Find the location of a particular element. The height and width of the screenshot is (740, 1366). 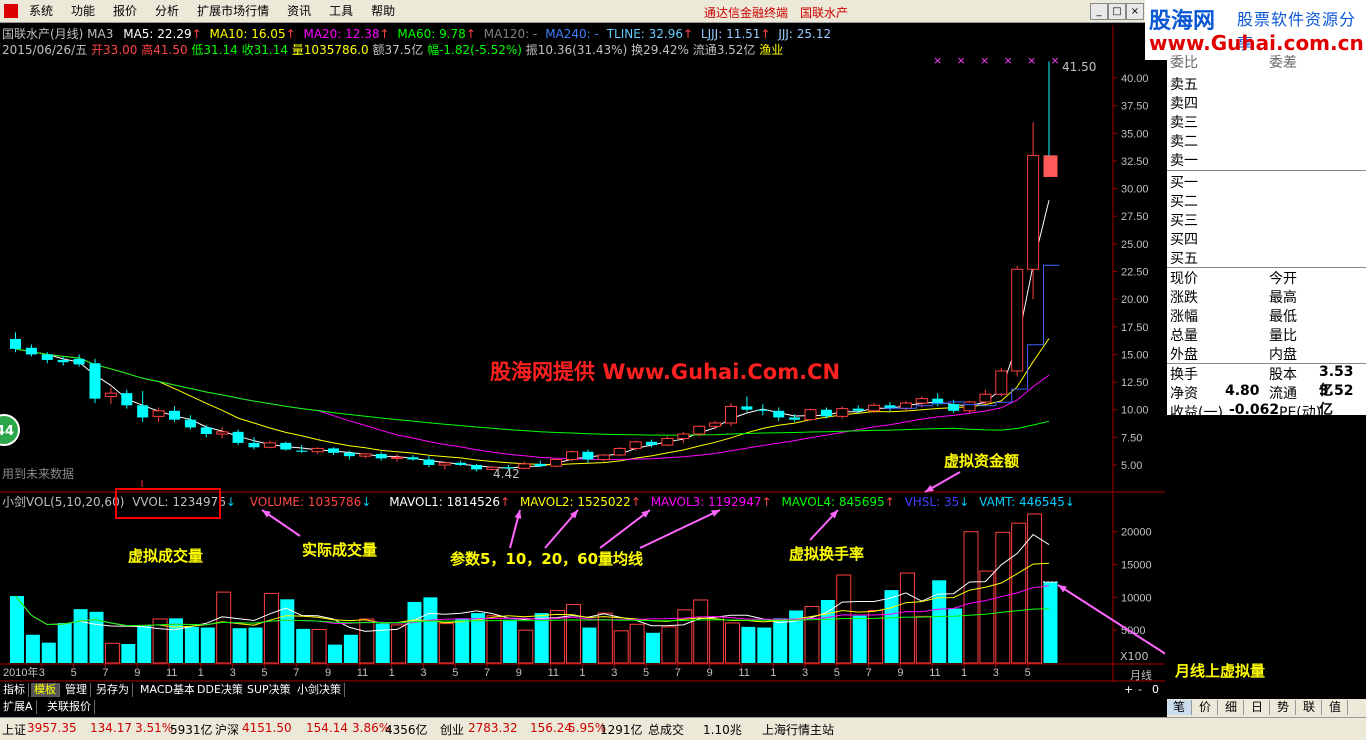

period-label: 月线 is located at coordinates (1141, 675).